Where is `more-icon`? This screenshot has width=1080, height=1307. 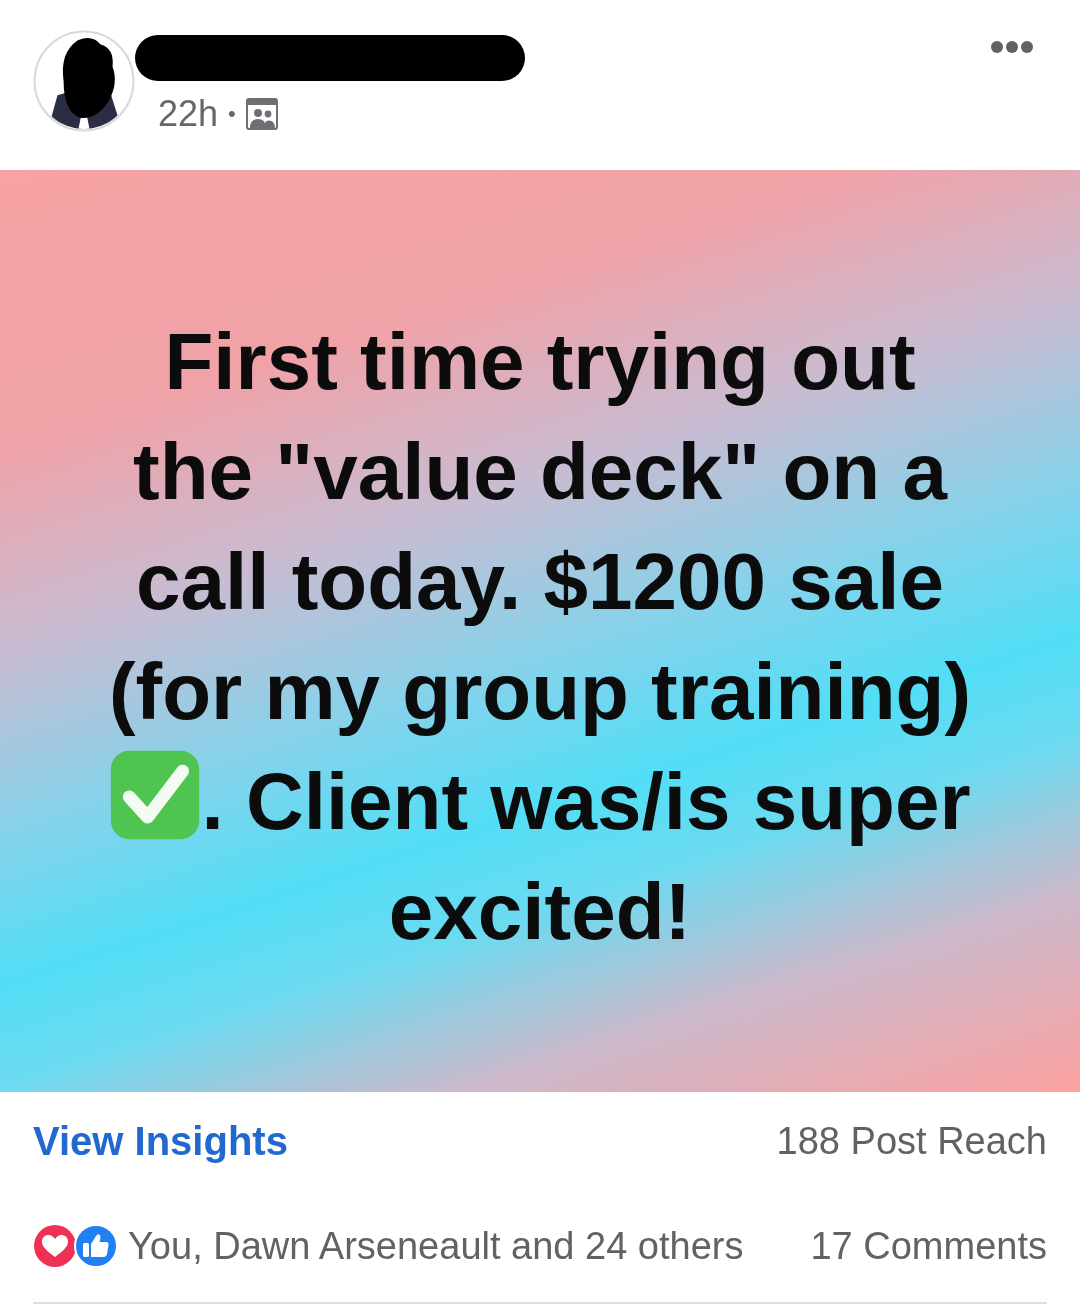
more-icon is located at coordinates (1012, 47).